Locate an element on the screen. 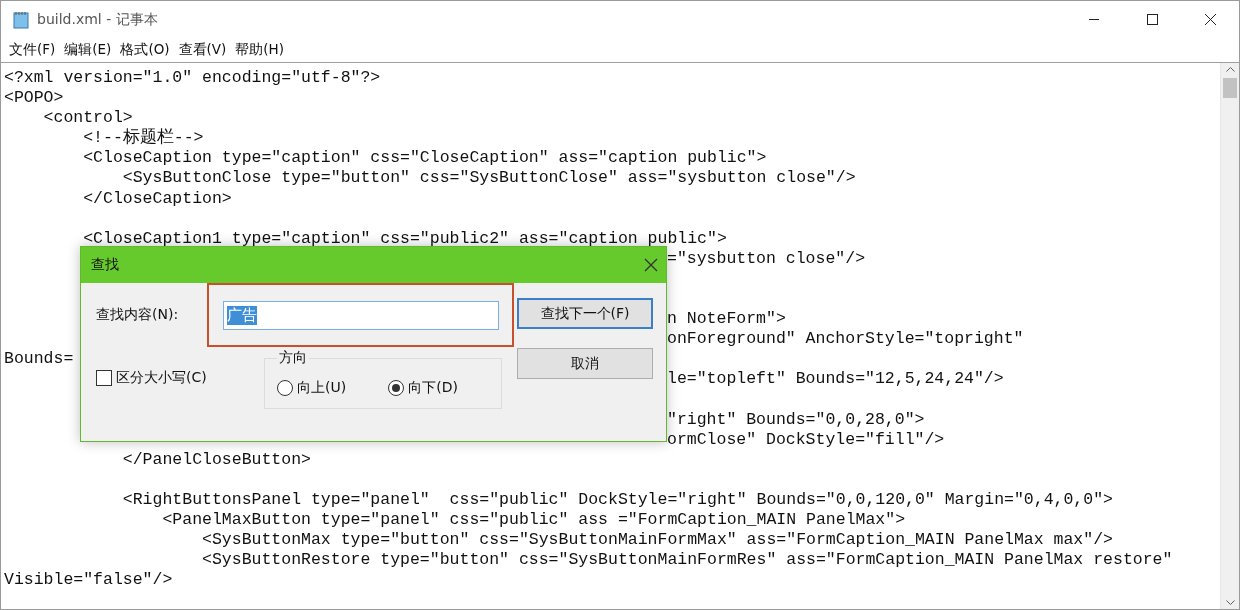  window-title: build.xml - 记事本 is located at coordinates (98, 19).